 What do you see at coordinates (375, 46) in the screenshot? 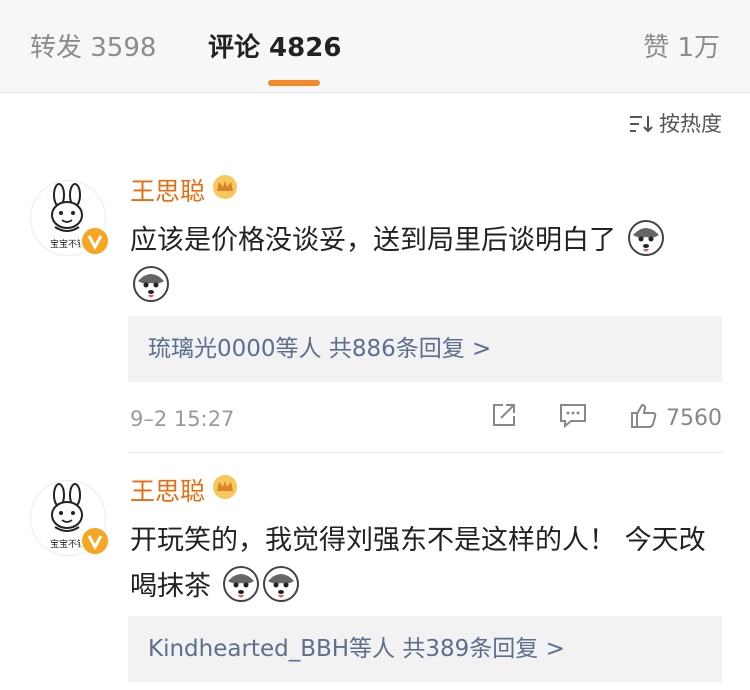
I see `comment-tabs-bar: 转发 3598 评论 4826 赞 1万` at bounding box center [375, 46].